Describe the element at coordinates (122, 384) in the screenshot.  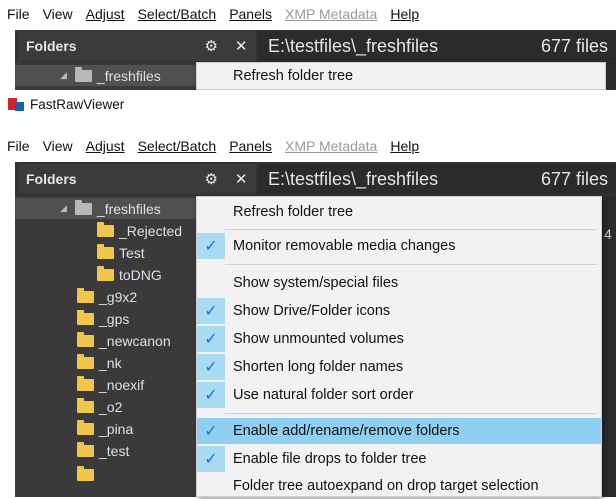
I see `tree-item-label: _noexif` at that location.